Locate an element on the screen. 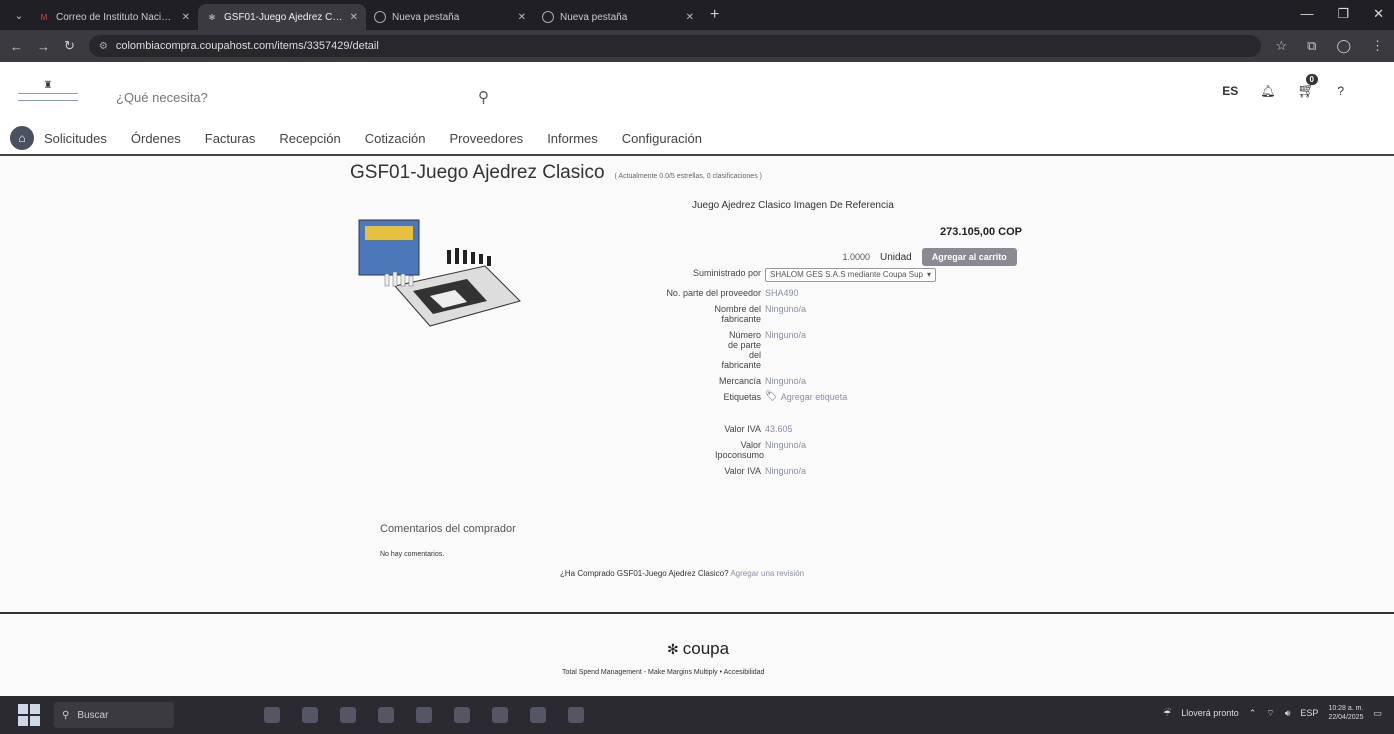 The image size is (1394, 734). file-explorer-icon is located at coordinates (310, 715).